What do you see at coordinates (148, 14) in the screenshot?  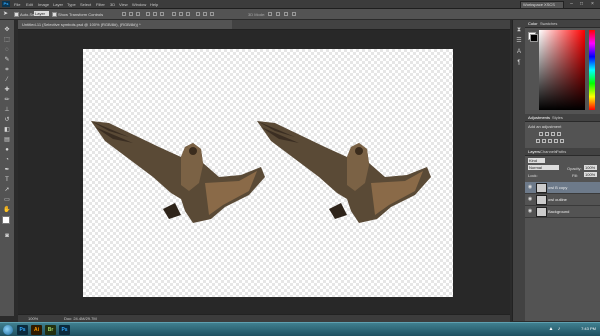 I see `align-left-icon` at bounding box center [148, 14].